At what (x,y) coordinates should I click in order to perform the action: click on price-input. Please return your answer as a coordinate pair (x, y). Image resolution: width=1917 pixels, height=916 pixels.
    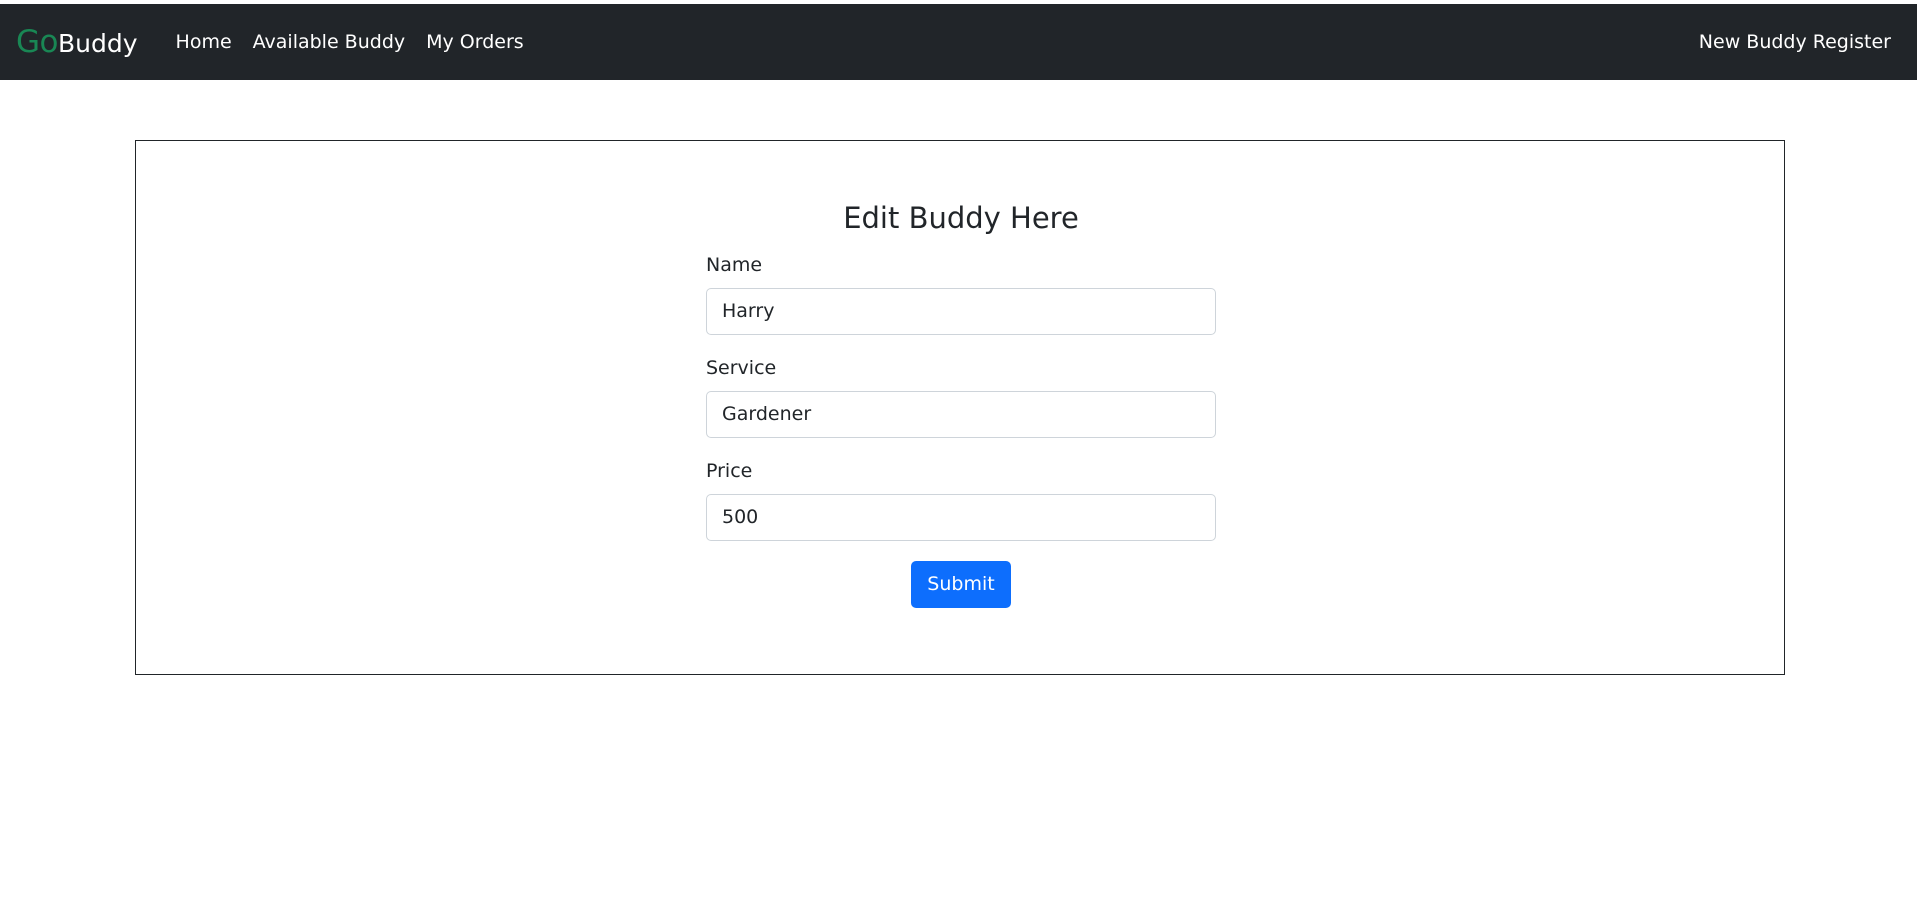
    Looking at the image, I should click on (961, 517).